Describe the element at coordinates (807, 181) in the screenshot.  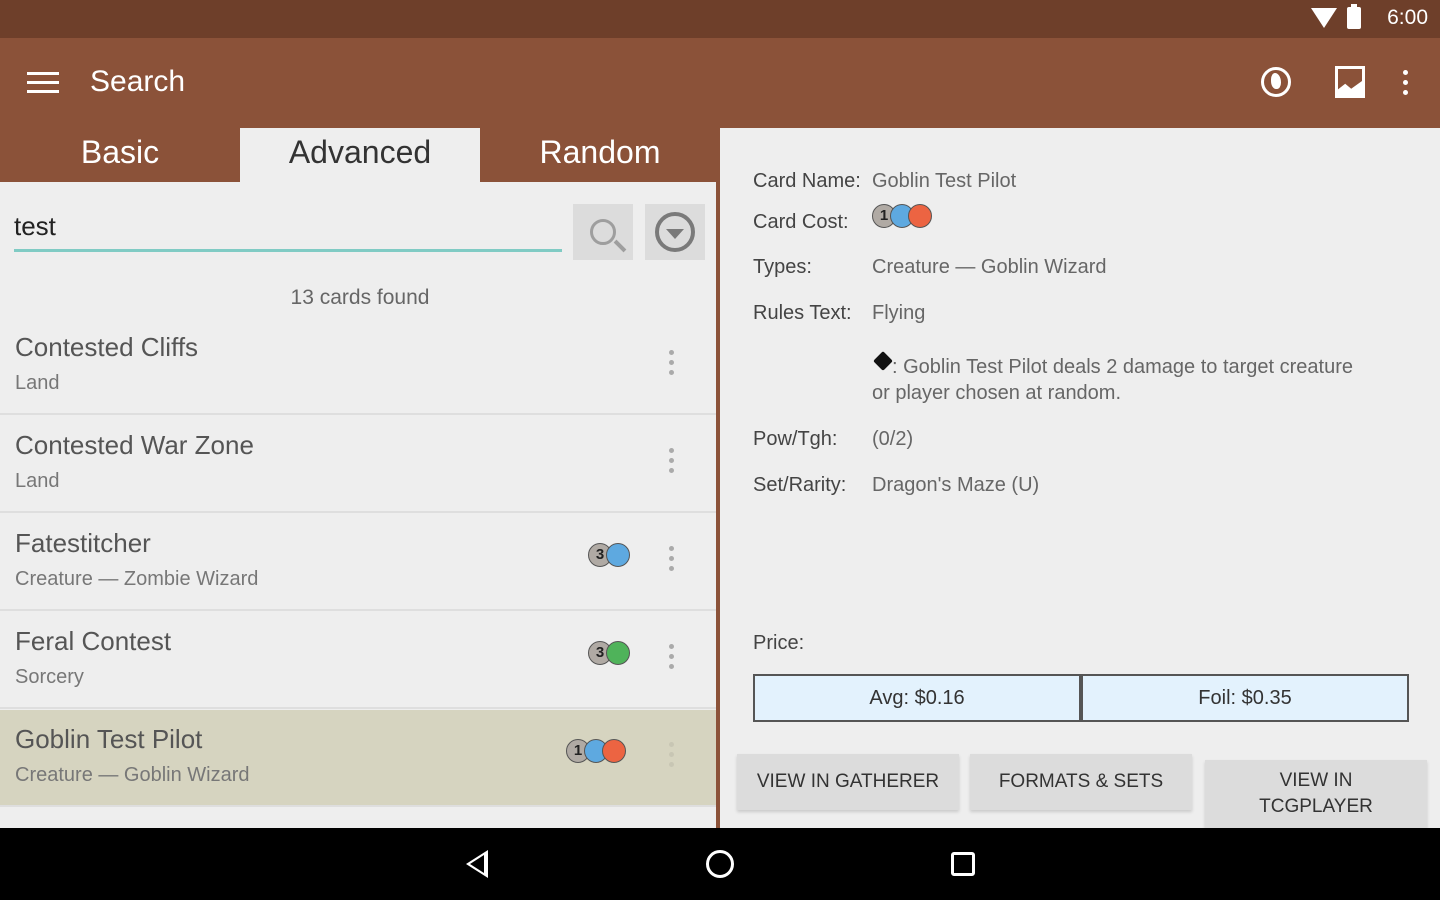
I see `card-name-label: Card Name:` at that location.